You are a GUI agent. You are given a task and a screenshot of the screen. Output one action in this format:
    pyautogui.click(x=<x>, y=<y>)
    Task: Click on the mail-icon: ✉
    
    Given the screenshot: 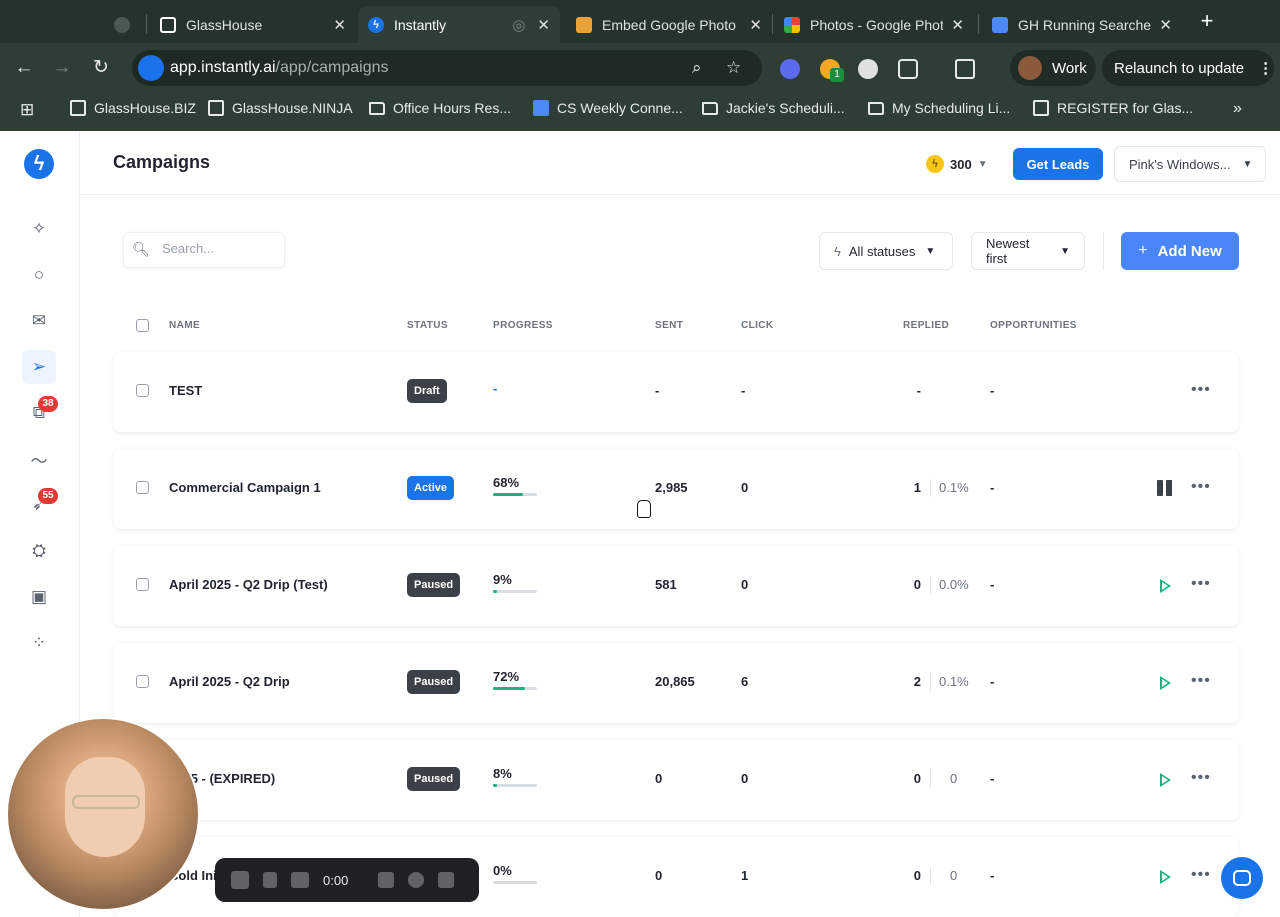 What is the action you would take?
    pyautogui.click(x=39, y=321)
    